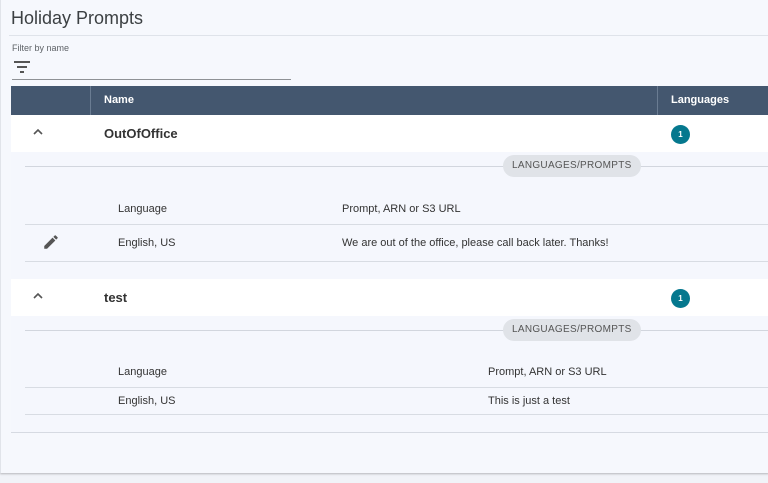 The image size is (768, 483). What do you see at coordinates (116, 297) in the screenshot?
I see `prompt-name: test` at bounding box center [116, 297].